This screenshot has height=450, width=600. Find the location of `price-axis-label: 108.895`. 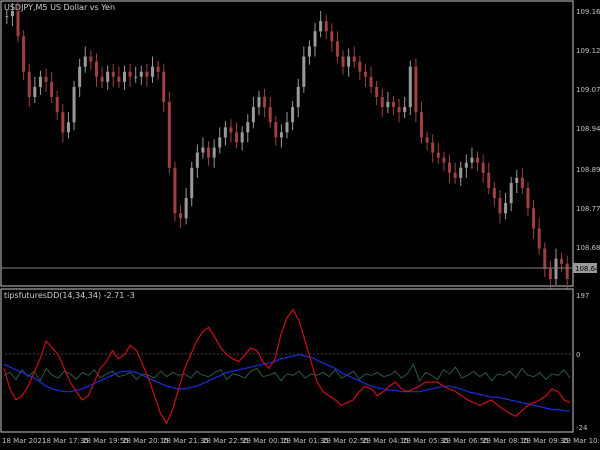

price-axis-label: 108.895 is located at coordinates (588, 170).